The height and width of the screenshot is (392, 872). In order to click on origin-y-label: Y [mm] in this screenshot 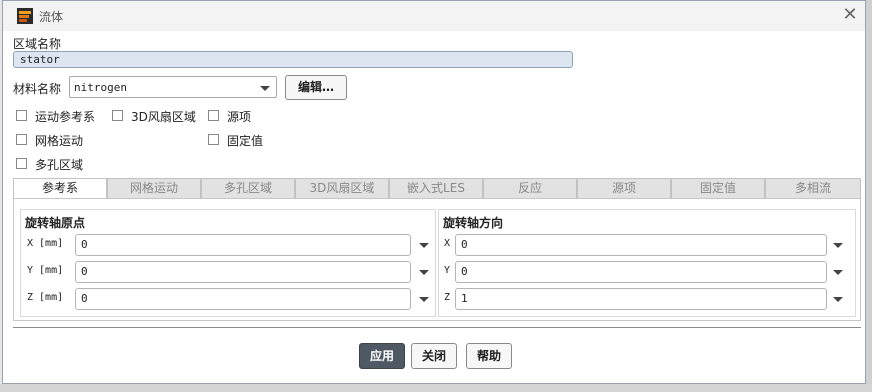, I will do `click(45, 270)`.